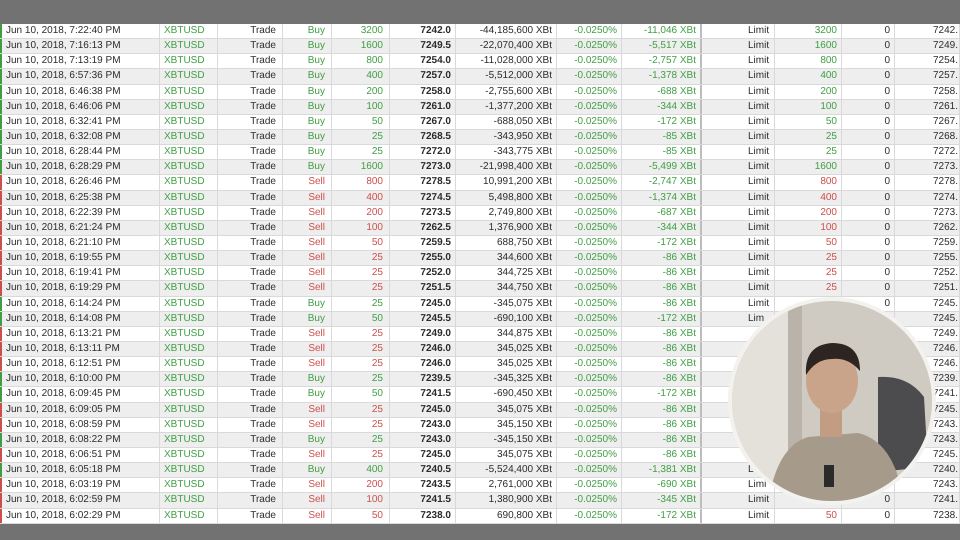 Image resolution: width=960 pixels, height=540 pixels. I want to click on table-cell: 7272., so click(927, 152).